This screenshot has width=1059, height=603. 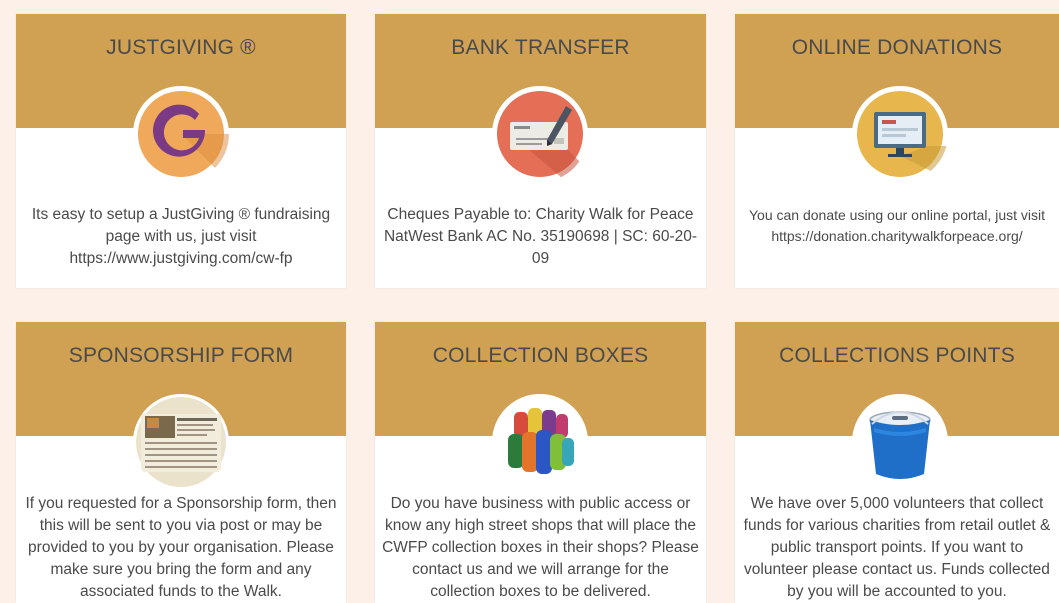 I want to click on card-title: SPONSORSHIP FORM, so click(x=181, y=355).